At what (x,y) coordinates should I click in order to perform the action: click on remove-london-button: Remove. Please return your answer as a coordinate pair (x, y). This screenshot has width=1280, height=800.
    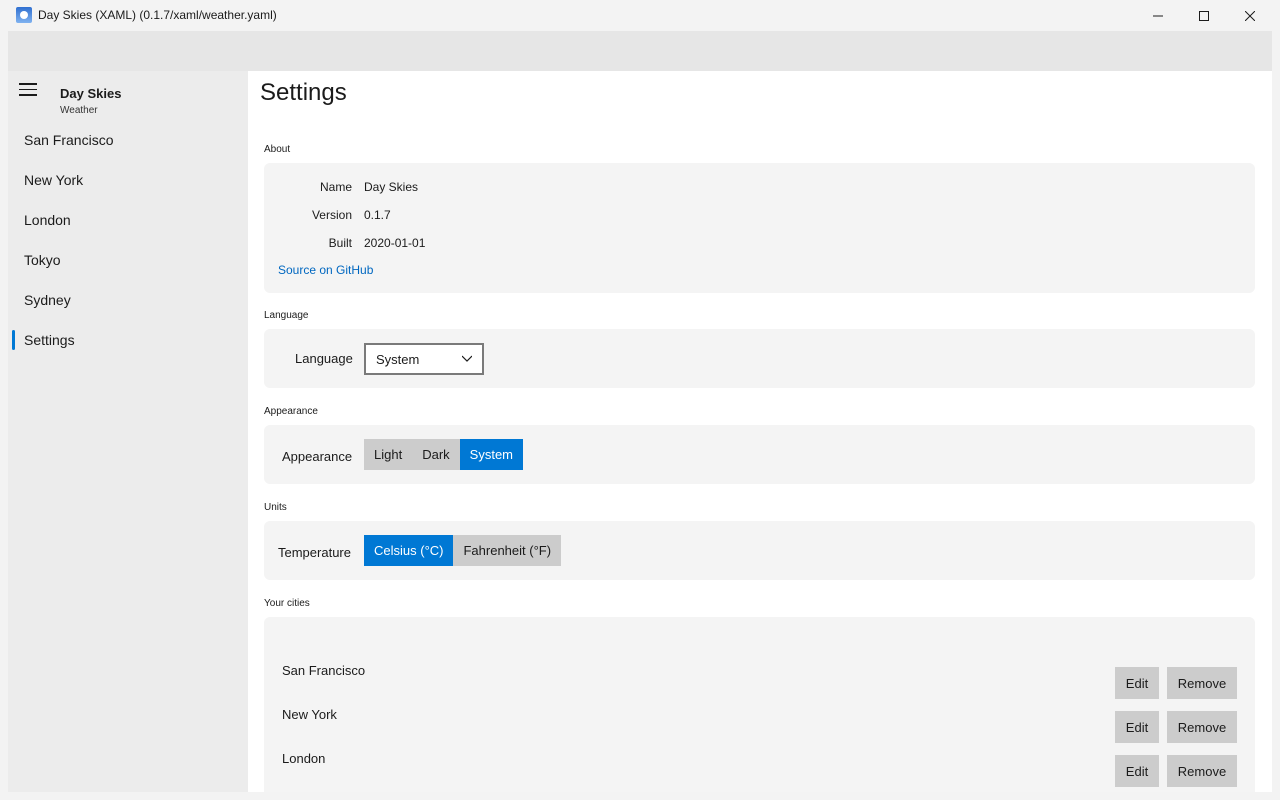
    Looking at the image, I should click on (1202, 771).